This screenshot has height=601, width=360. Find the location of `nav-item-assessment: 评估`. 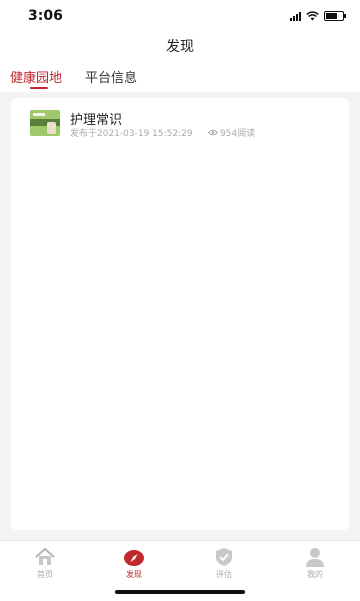

nav-item-assessment: 评估 is located at coordinates (224, 563).